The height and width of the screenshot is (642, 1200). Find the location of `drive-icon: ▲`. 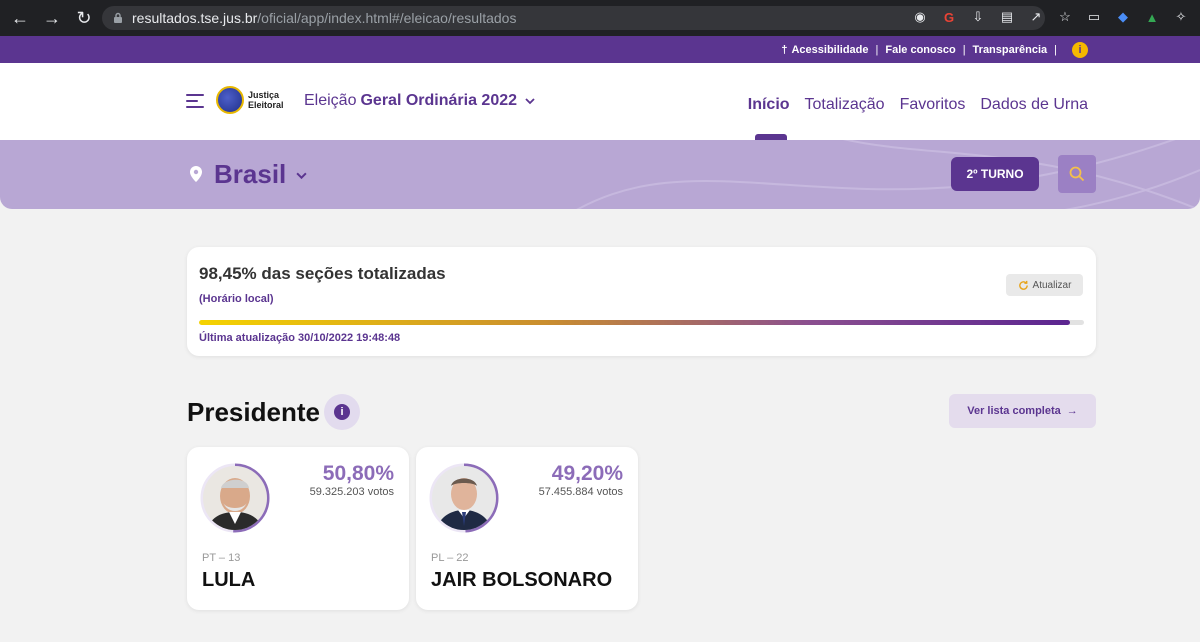

drive-icon: ▲ is located at coordinates (1152, 17).